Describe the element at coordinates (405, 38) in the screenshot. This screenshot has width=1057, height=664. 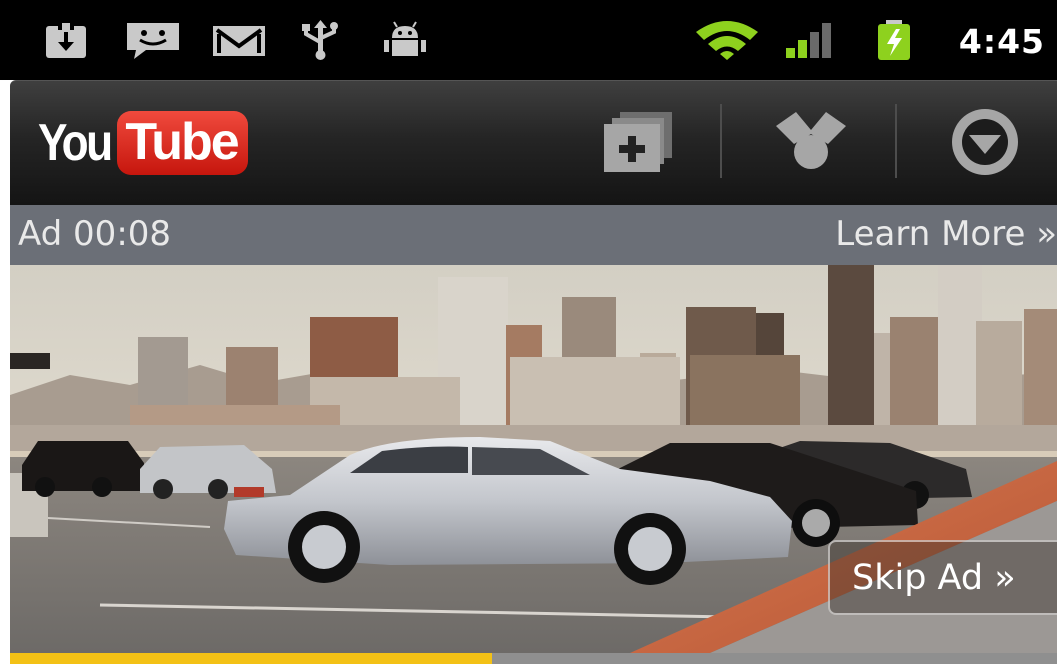
I see `android-debug-icon` at that location.